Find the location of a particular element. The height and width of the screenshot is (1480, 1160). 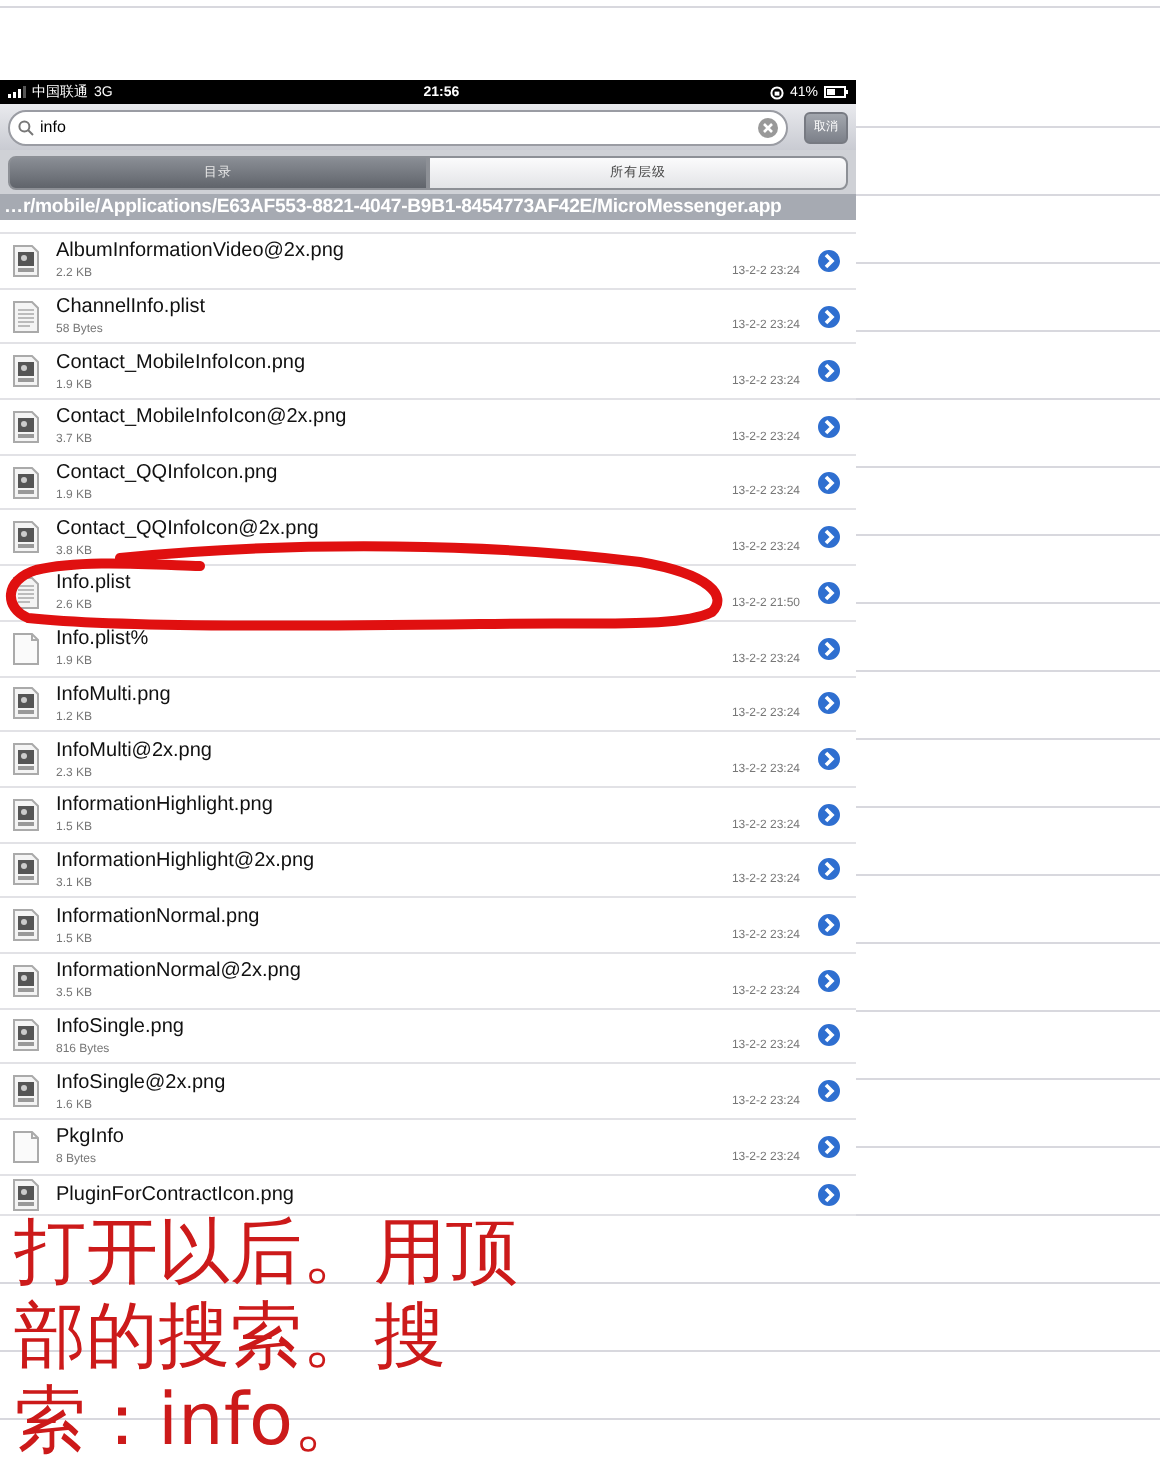

file-name: Info.plist is located at coordinates (94, 583).